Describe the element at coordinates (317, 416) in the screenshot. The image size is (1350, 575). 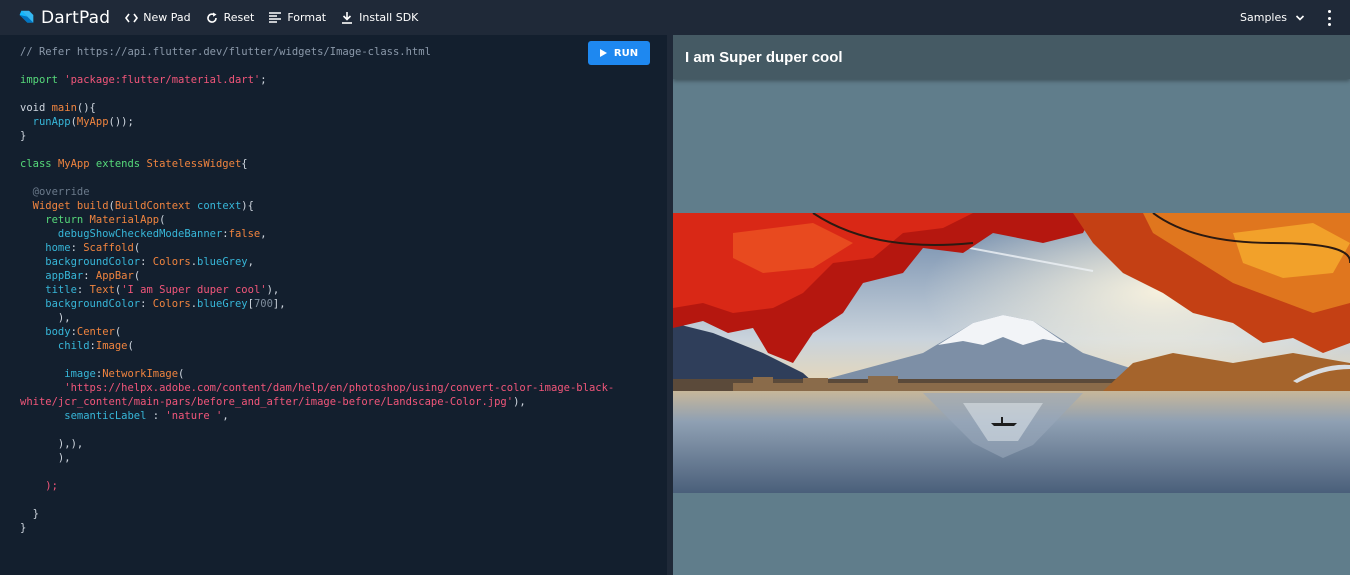
I see `code-line: semanticLabel : 'nature ',` at that location.